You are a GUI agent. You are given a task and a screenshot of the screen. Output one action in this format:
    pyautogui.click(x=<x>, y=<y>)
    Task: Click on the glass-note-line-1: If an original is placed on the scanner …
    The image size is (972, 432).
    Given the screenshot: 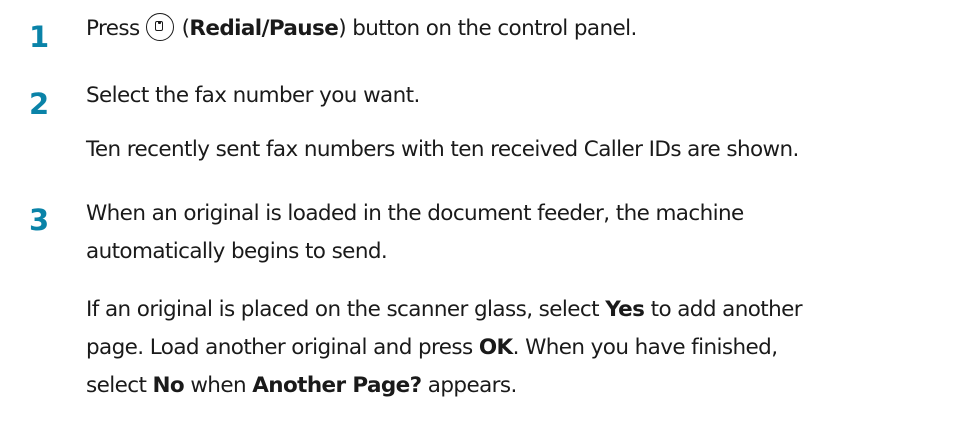 What is the action you would take?
    pyautogui.click(x=526, y=310)
    